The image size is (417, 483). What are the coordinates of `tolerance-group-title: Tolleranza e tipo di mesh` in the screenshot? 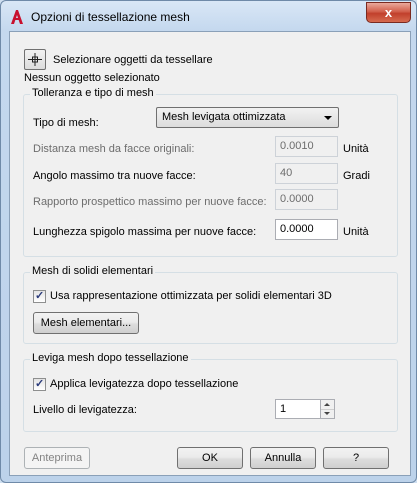 It's located at (93, 93).